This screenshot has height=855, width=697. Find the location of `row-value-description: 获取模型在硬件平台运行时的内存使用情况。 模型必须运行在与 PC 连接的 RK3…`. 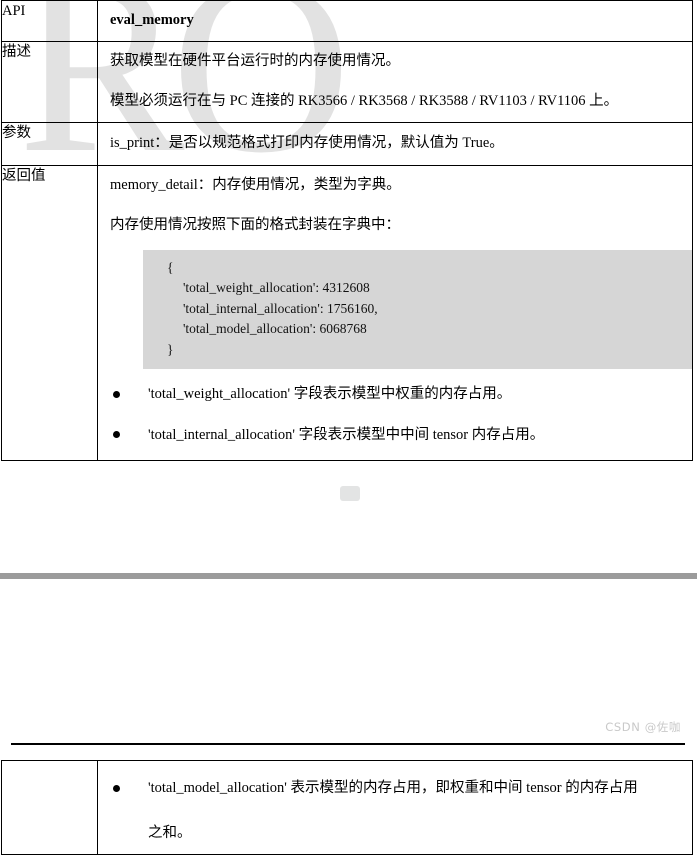

row-value-description: 获取模型在硬件平台运行时的内存使用情况。 模型必须运行在与 PC 连接的 RK3… is located at coordinates (395, 81).